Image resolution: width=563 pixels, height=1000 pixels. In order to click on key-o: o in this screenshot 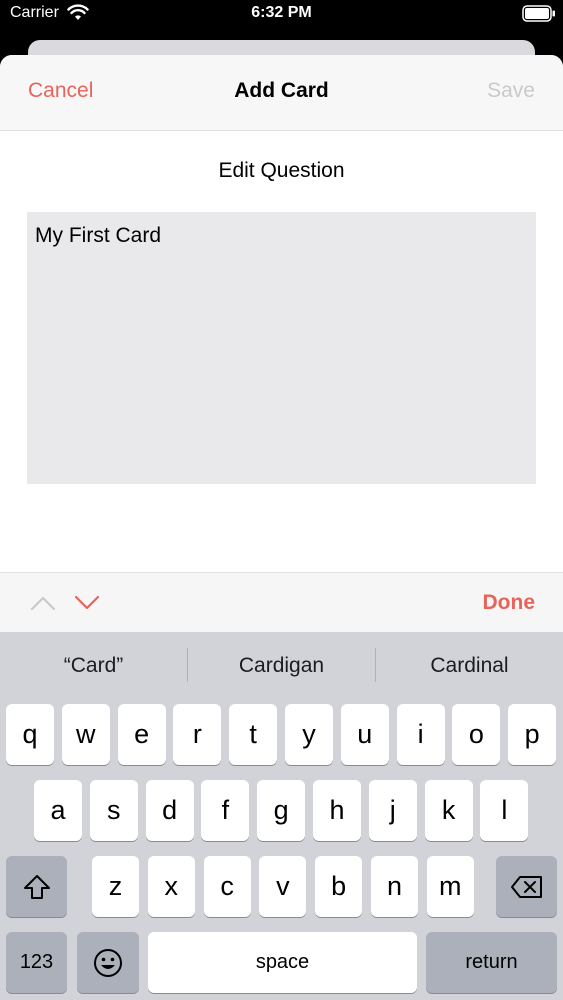, I will do `click(476, 734)`.